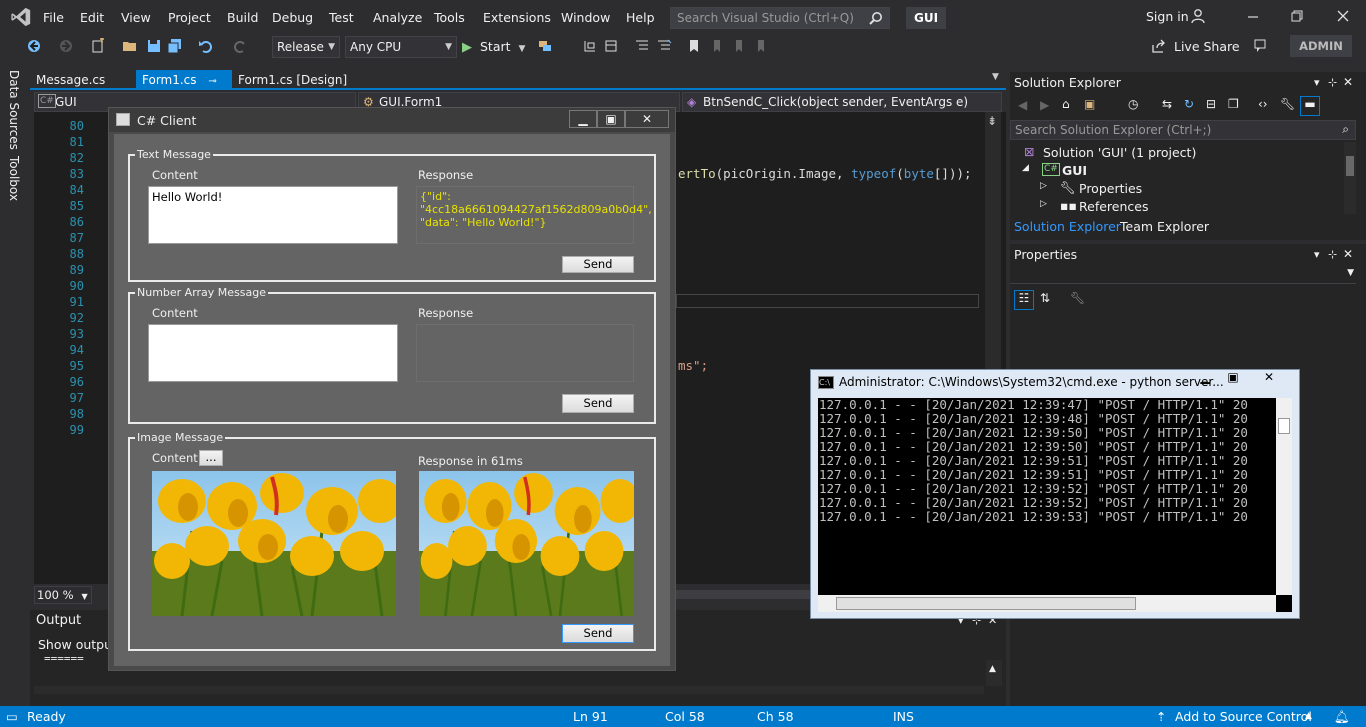 This screenshot has height=727, width=1366. What do you see at coordinates (401, 47) in the screenshot?
I see `platform-dropdown: Any CPU ▼` at bounding box center [401, 47].